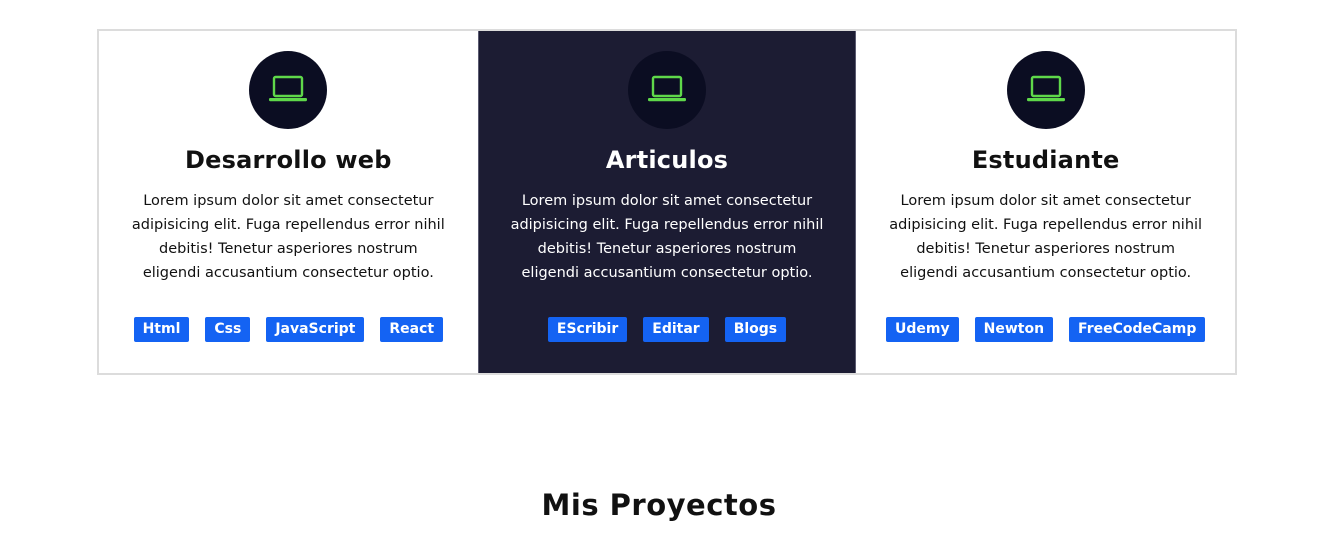  What do you see at coordinates (1014, 329) in the screenshot?
I see `tag-newton: Newton` at bounding box center [1014, 329].